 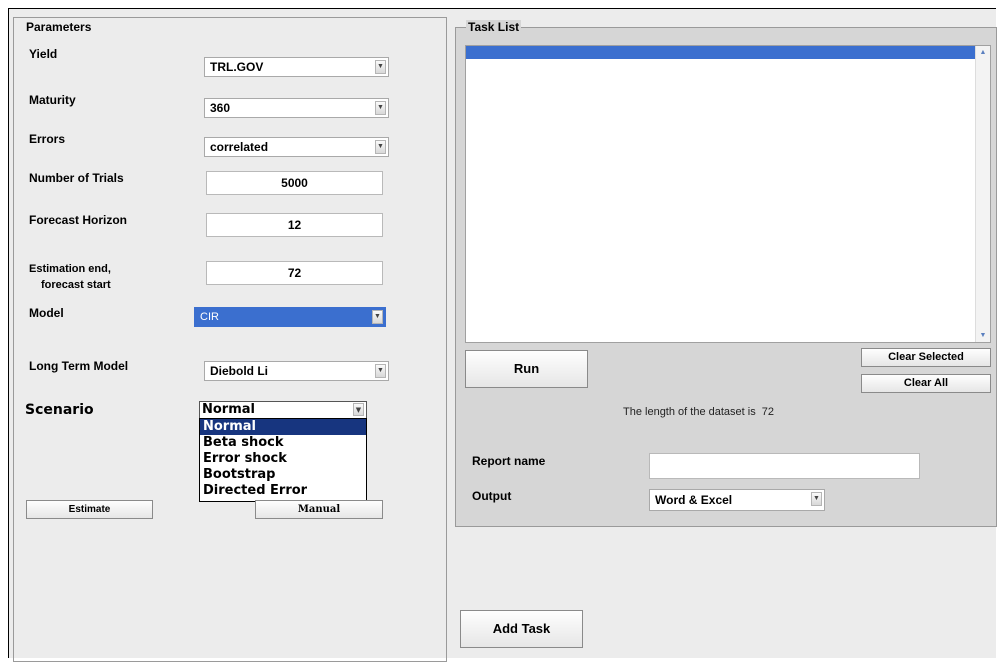 I want to click on estimation-end-label-line2: forecast start, so click(x=76, y=285).